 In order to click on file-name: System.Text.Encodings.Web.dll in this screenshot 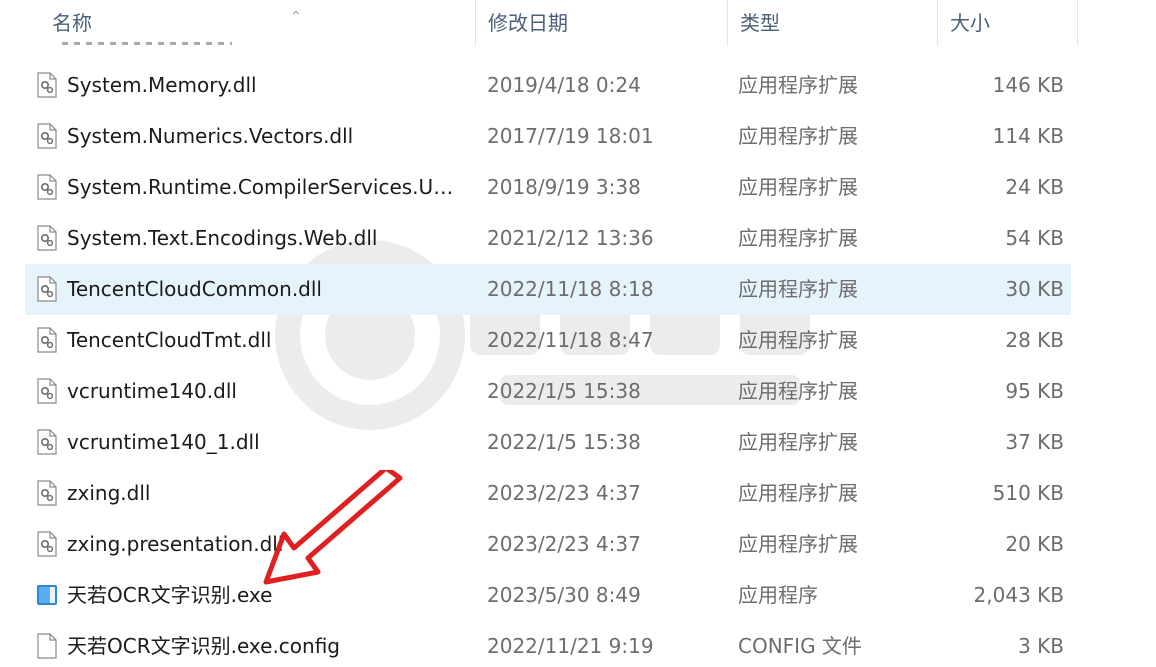, I will do `click(222, 238)`.